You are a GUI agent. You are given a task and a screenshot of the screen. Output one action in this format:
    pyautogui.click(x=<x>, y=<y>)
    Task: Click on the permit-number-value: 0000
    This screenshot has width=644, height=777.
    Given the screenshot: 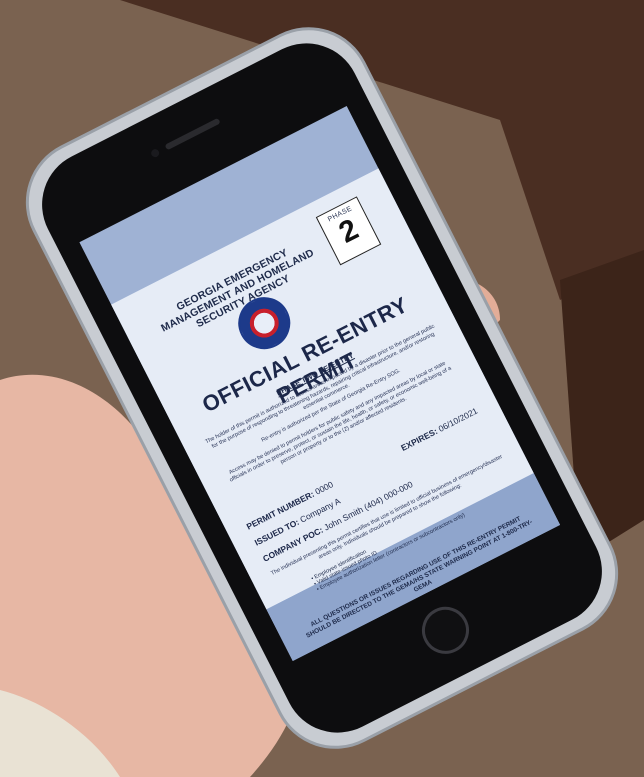 What is the action you would take?
    pyautogui.click(x=324, y=488)
    